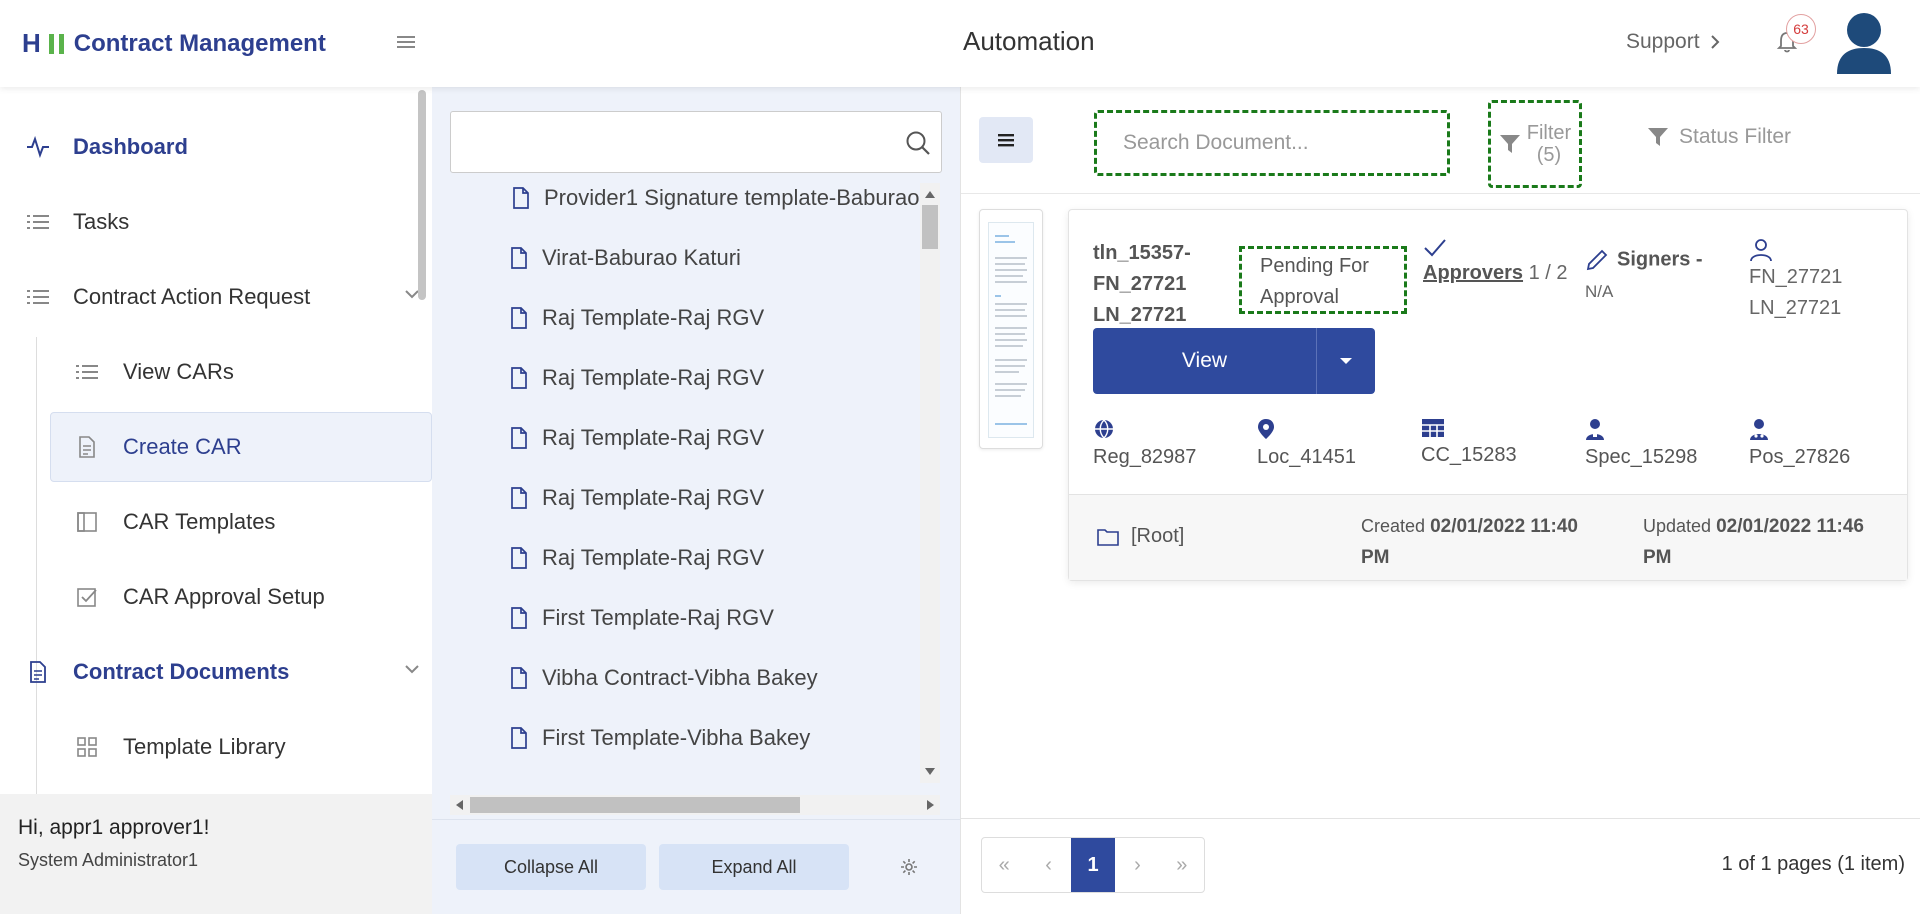 This screenshot has height=914, width=1920. I want to click on view-button: View, so click(1205, 361).